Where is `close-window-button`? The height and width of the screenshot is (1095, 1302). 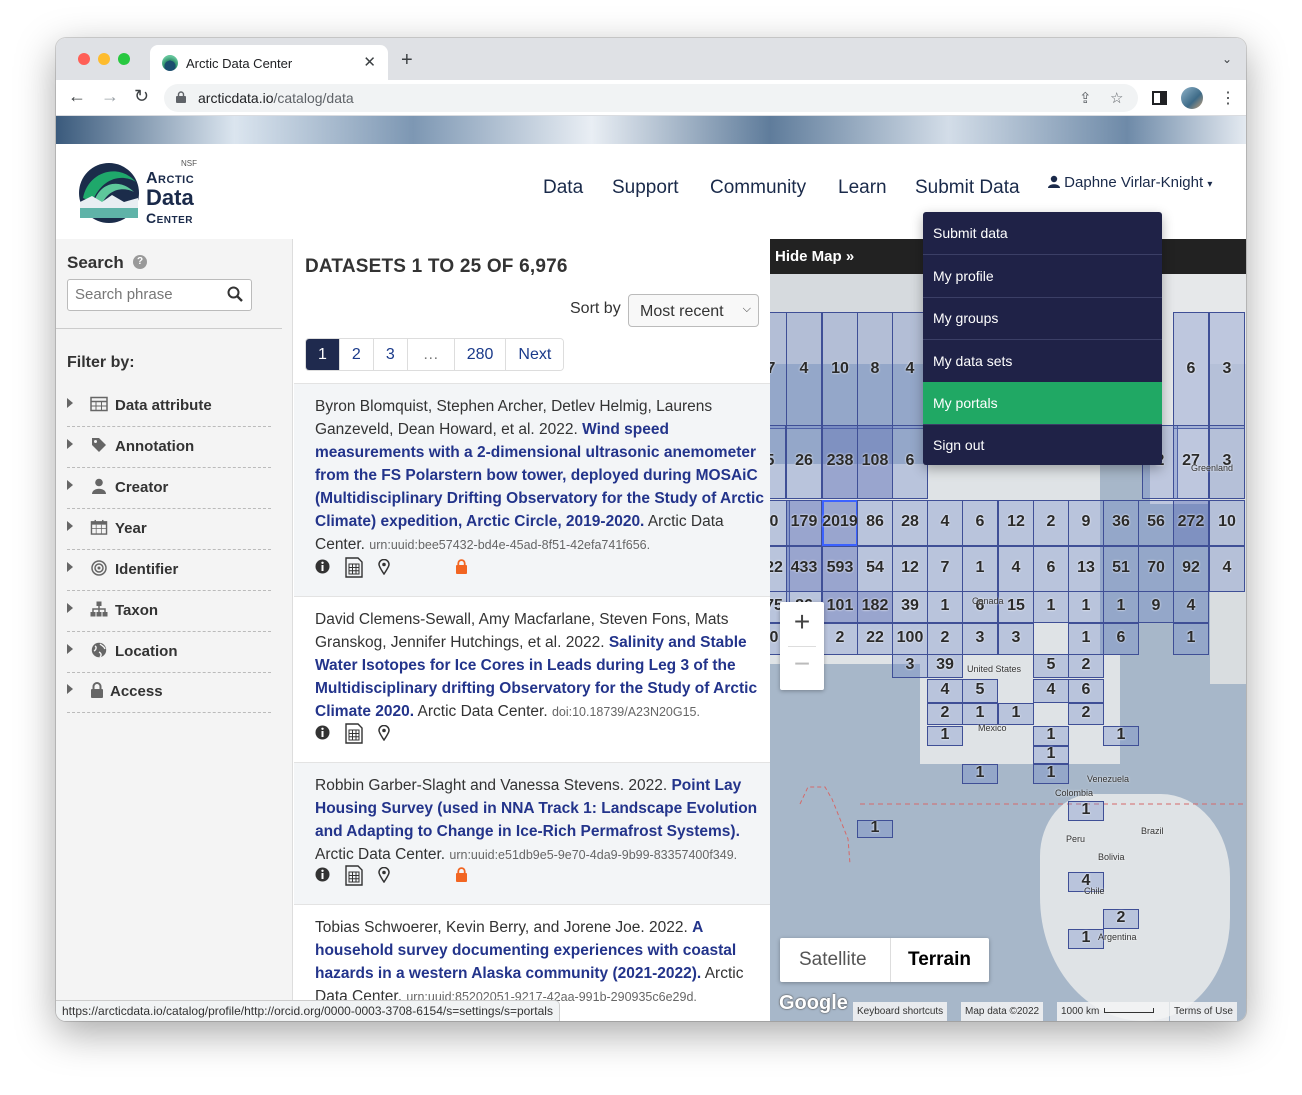
close-window-button is located at coordinates (84, 59).